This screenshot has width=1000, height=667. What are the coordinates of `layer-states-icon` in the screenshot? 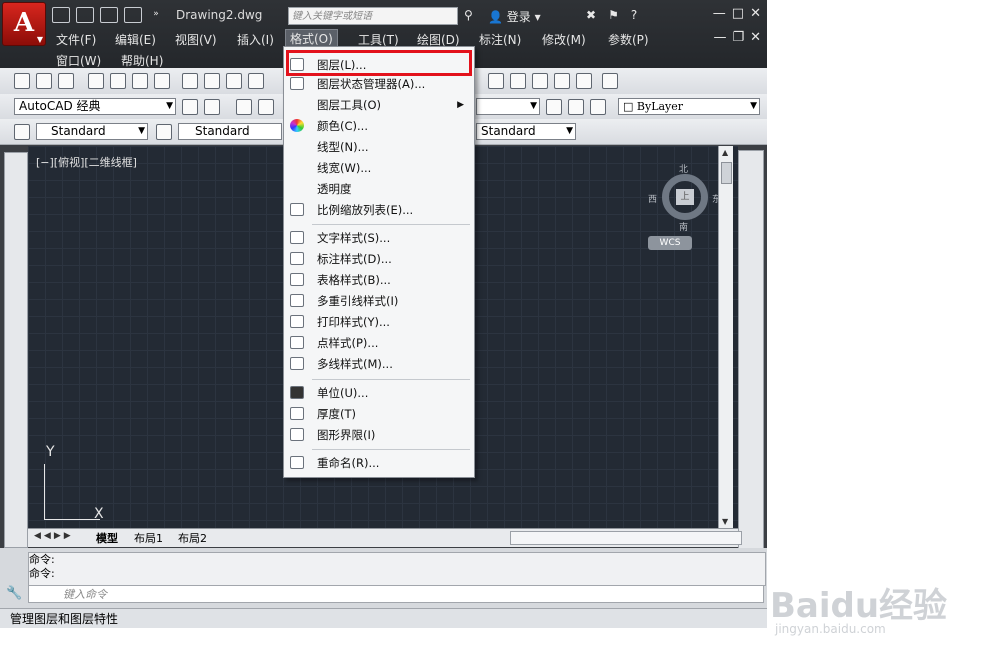 It's located at (598, 107).